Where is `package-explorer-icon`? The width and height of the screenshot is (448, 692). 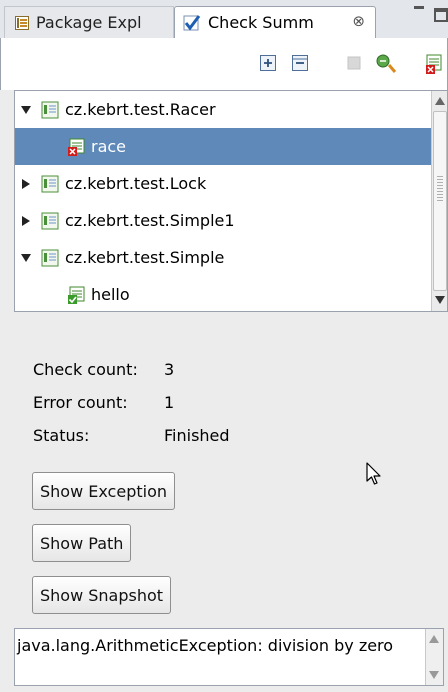 package-explorer-icon is located at coordinates (22, 22).